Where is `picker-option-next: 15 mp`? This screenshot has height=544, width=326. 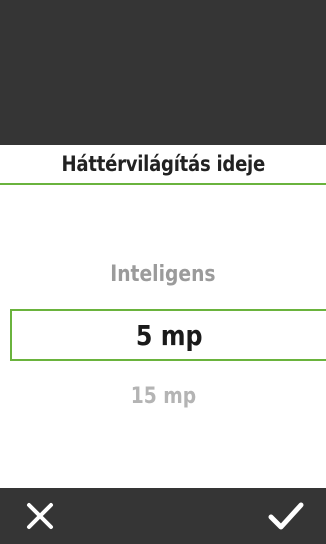
picker-option-next: 15 mp is located at coordinates (163, 396).